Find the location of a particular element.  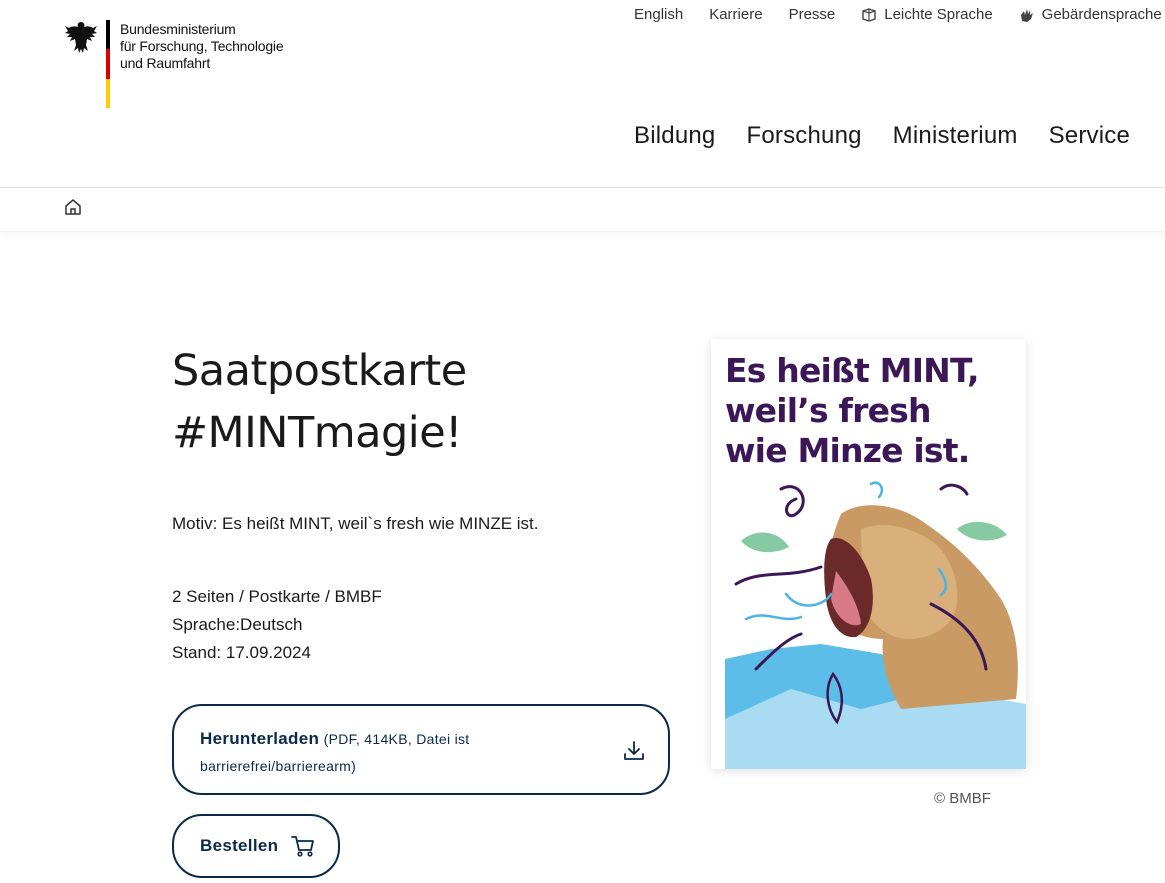

meta-nav-label: Karriere is located at coordinates (736, 14).